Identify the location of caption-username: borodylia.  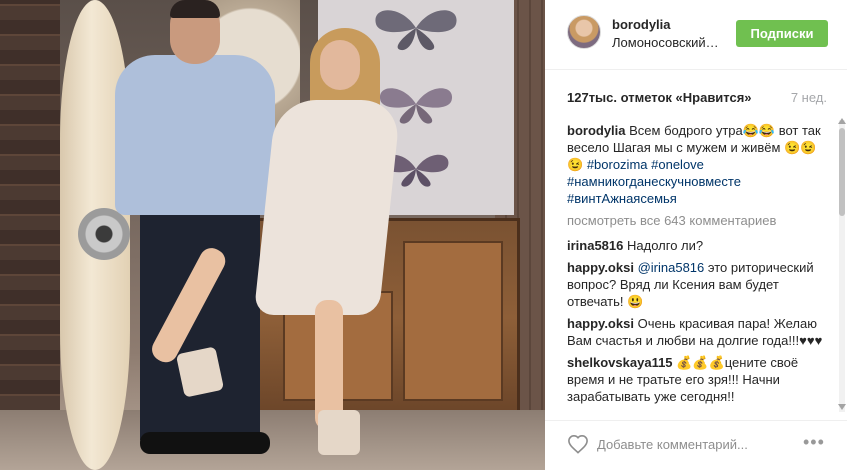
(596, 130).